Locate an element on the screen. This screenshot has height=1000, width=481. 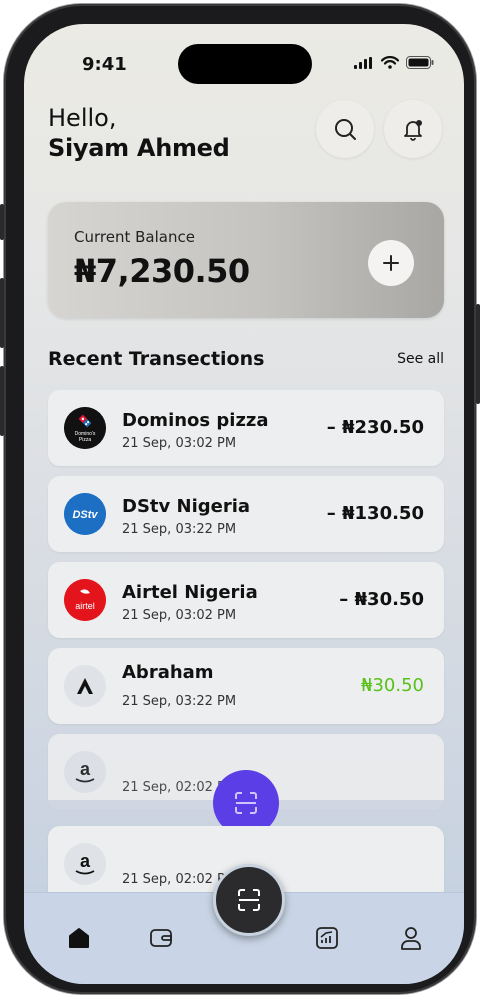
greeting-block: Hello, Siyam Ahmed is located at coordinates (139, 133).